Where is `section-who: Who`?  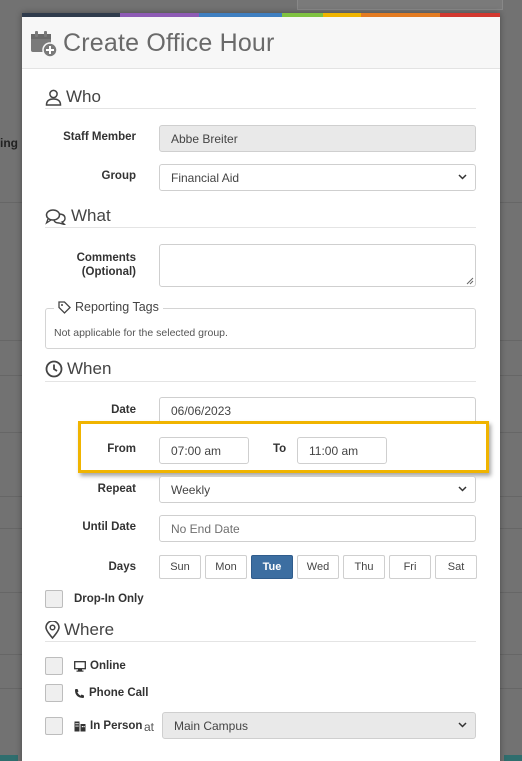
section-who: Who is located at coordinates (73, 97).